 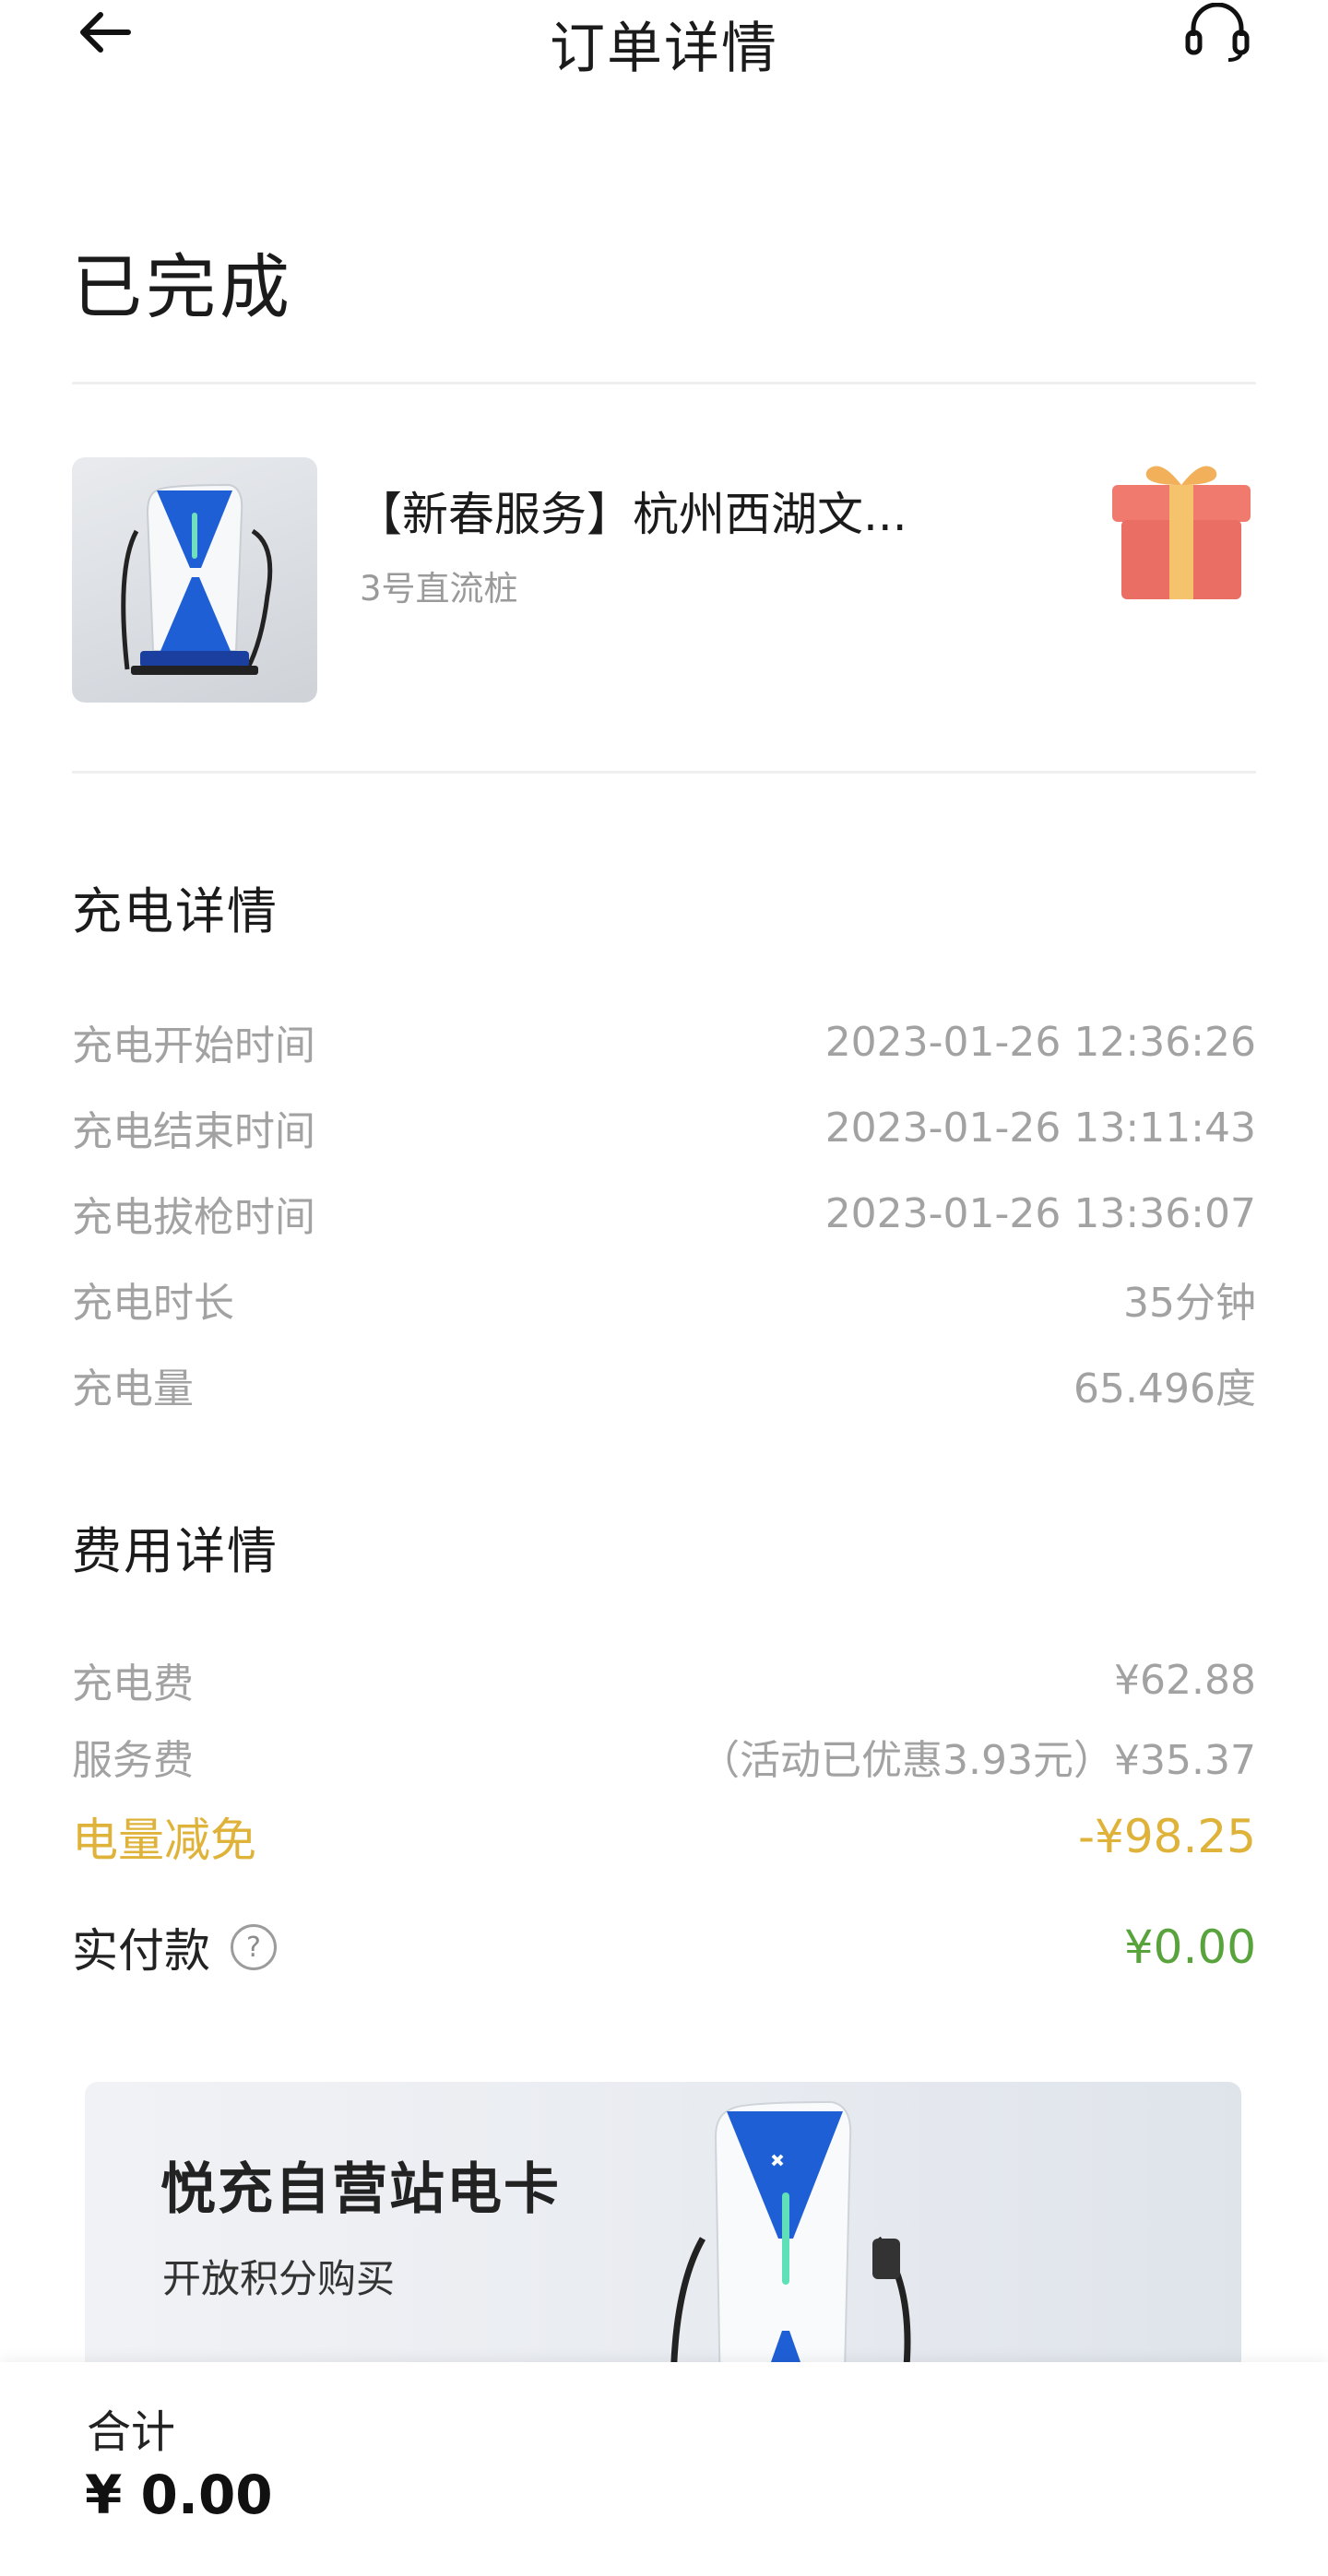 What do you see at coordinates (664, 580) in the screenshot?
I see `station-card: 【新春服务】杭州西湖文... 3号直流桩` at bounding box center [664, 580].